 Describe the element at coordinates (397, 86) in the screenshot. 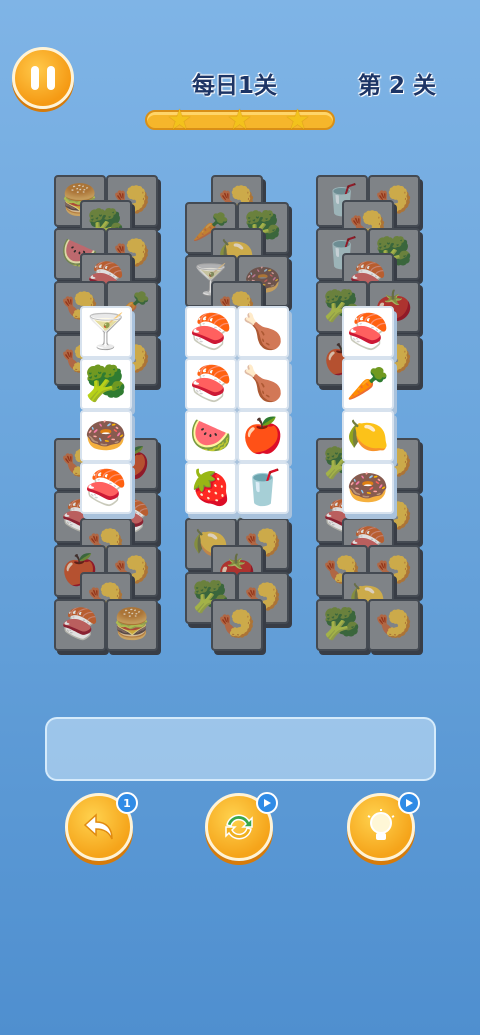

I see `level-number: 第 2 关` at that location.